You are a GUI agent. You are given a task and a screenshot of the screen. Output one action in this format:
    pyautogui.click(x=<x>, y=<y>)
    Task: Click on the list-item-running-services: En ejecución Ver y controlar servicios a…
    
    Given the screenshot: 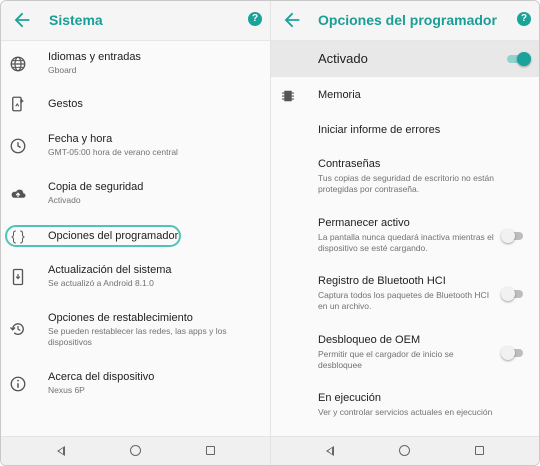 What is the action you would take?
    pyautogui.click(x=405, y=405)
    